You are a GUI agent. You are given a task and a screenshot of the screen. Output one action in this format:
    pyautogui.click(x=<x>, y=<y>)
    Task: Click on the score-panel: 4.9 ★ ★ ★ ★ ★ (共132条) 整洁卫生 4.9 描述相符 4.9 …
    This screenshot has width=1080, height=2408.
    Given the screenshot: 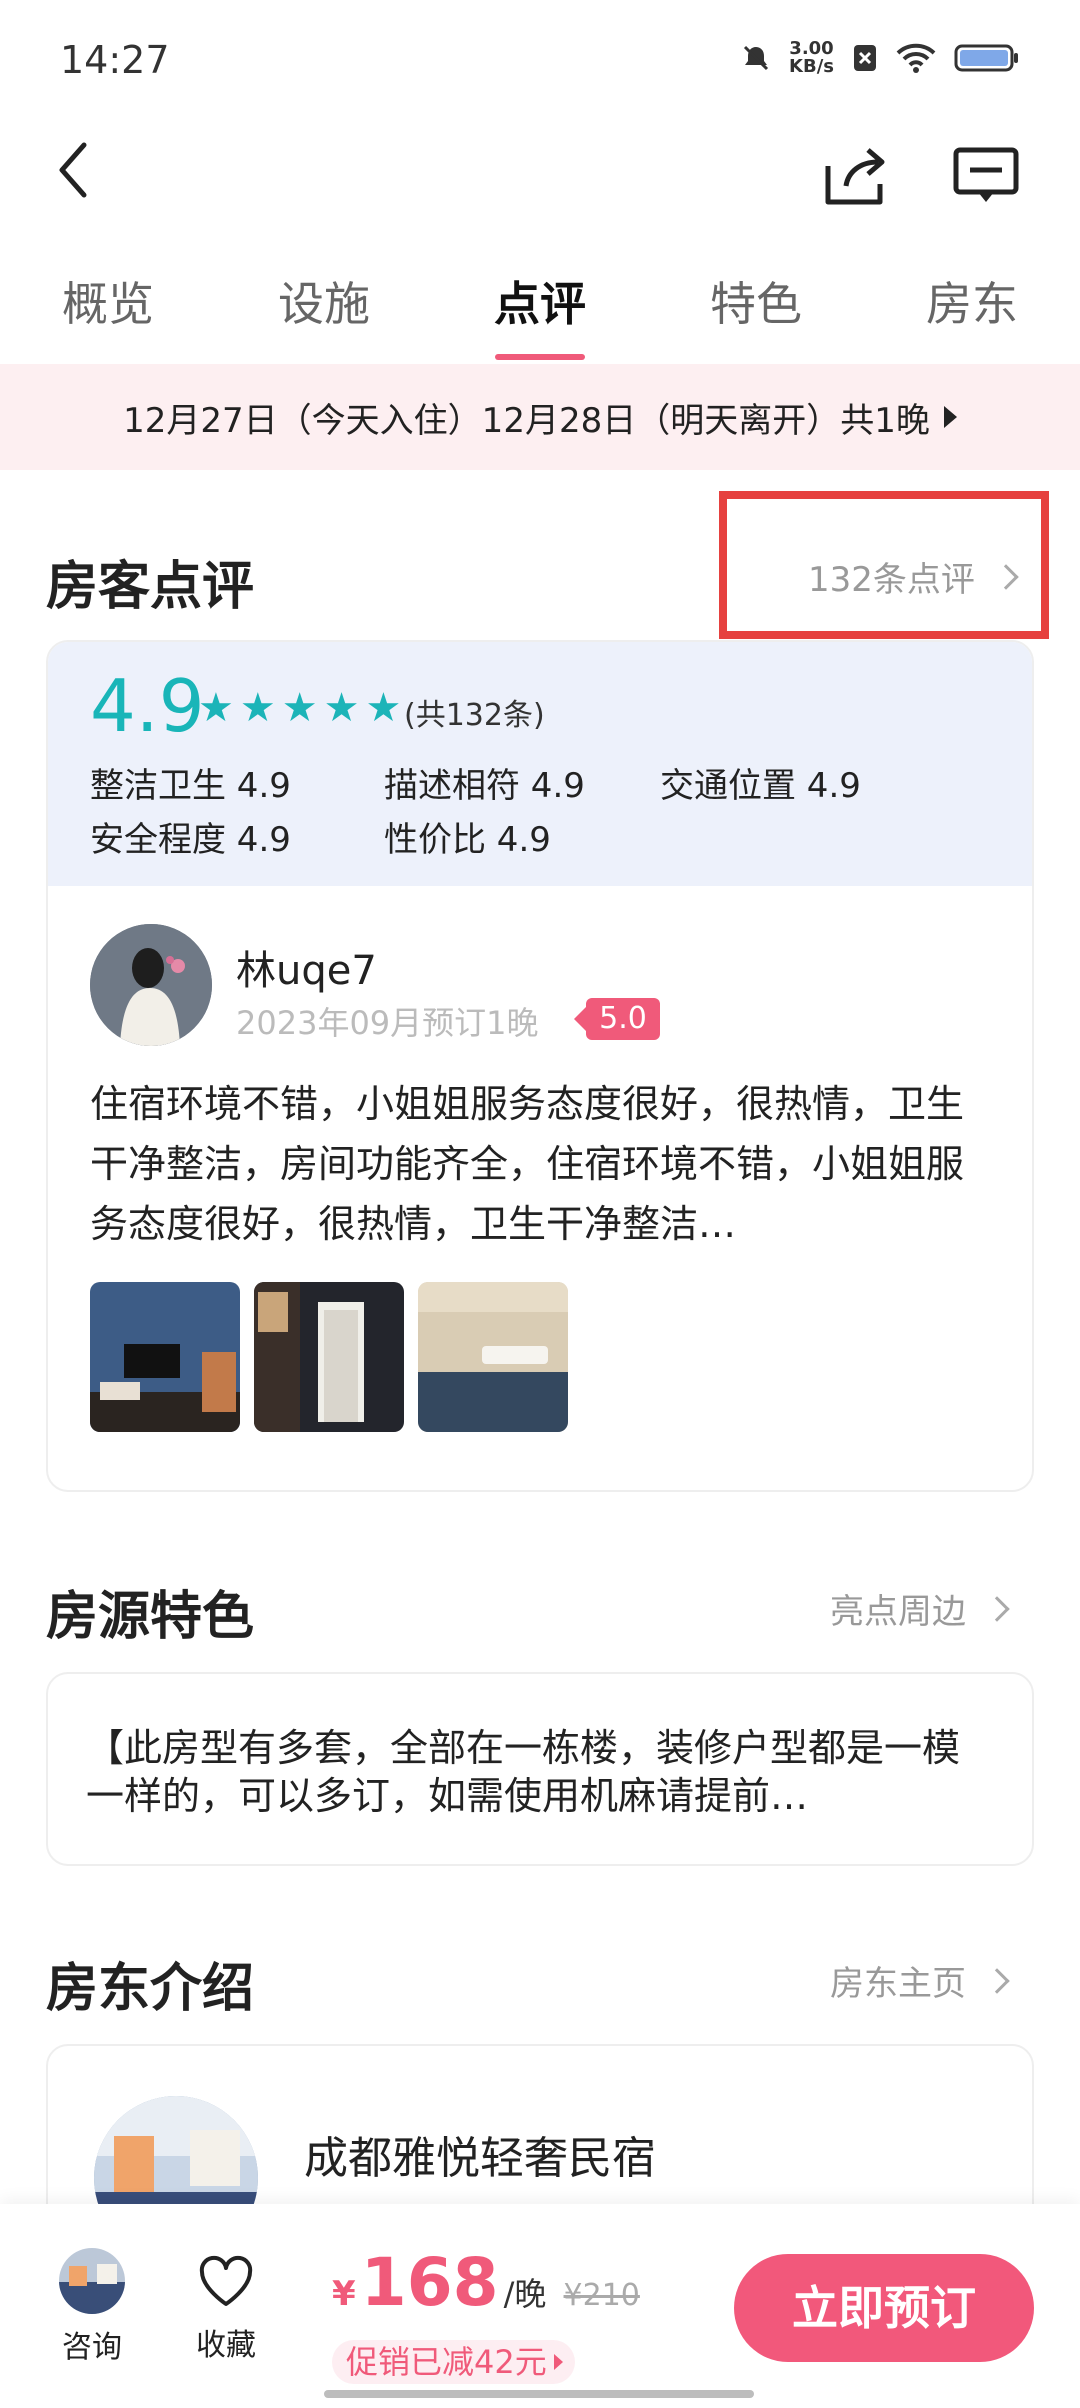 What is the action you would take?
    pyautogui.click(x=540, y=764)
    